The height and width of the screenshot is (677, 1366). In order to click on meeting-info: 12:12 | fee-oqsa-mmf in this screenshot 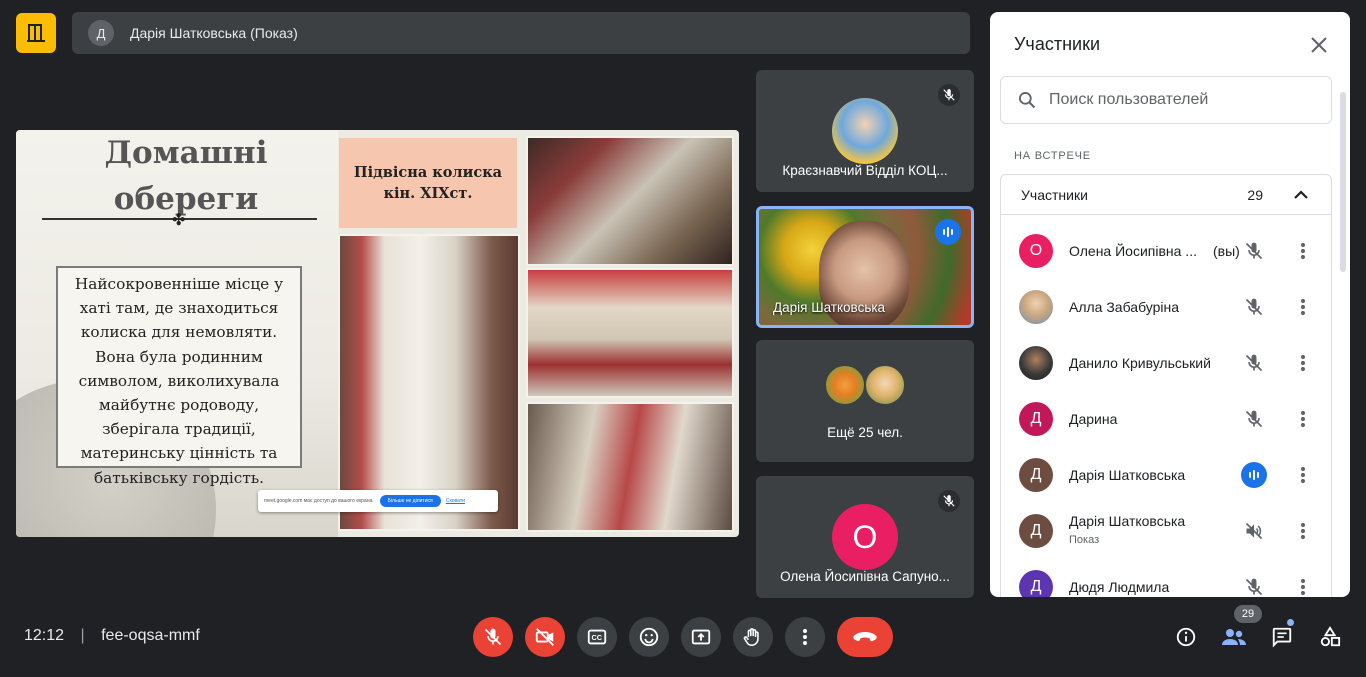, I will do `click(112, 636)`.